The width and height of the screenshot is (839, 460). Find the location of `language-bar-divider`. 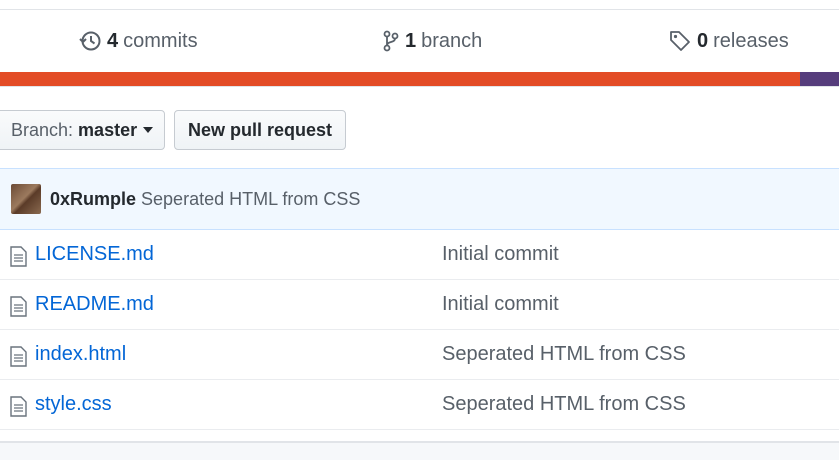

language-bar-divider is located at coordinates (419, 86).